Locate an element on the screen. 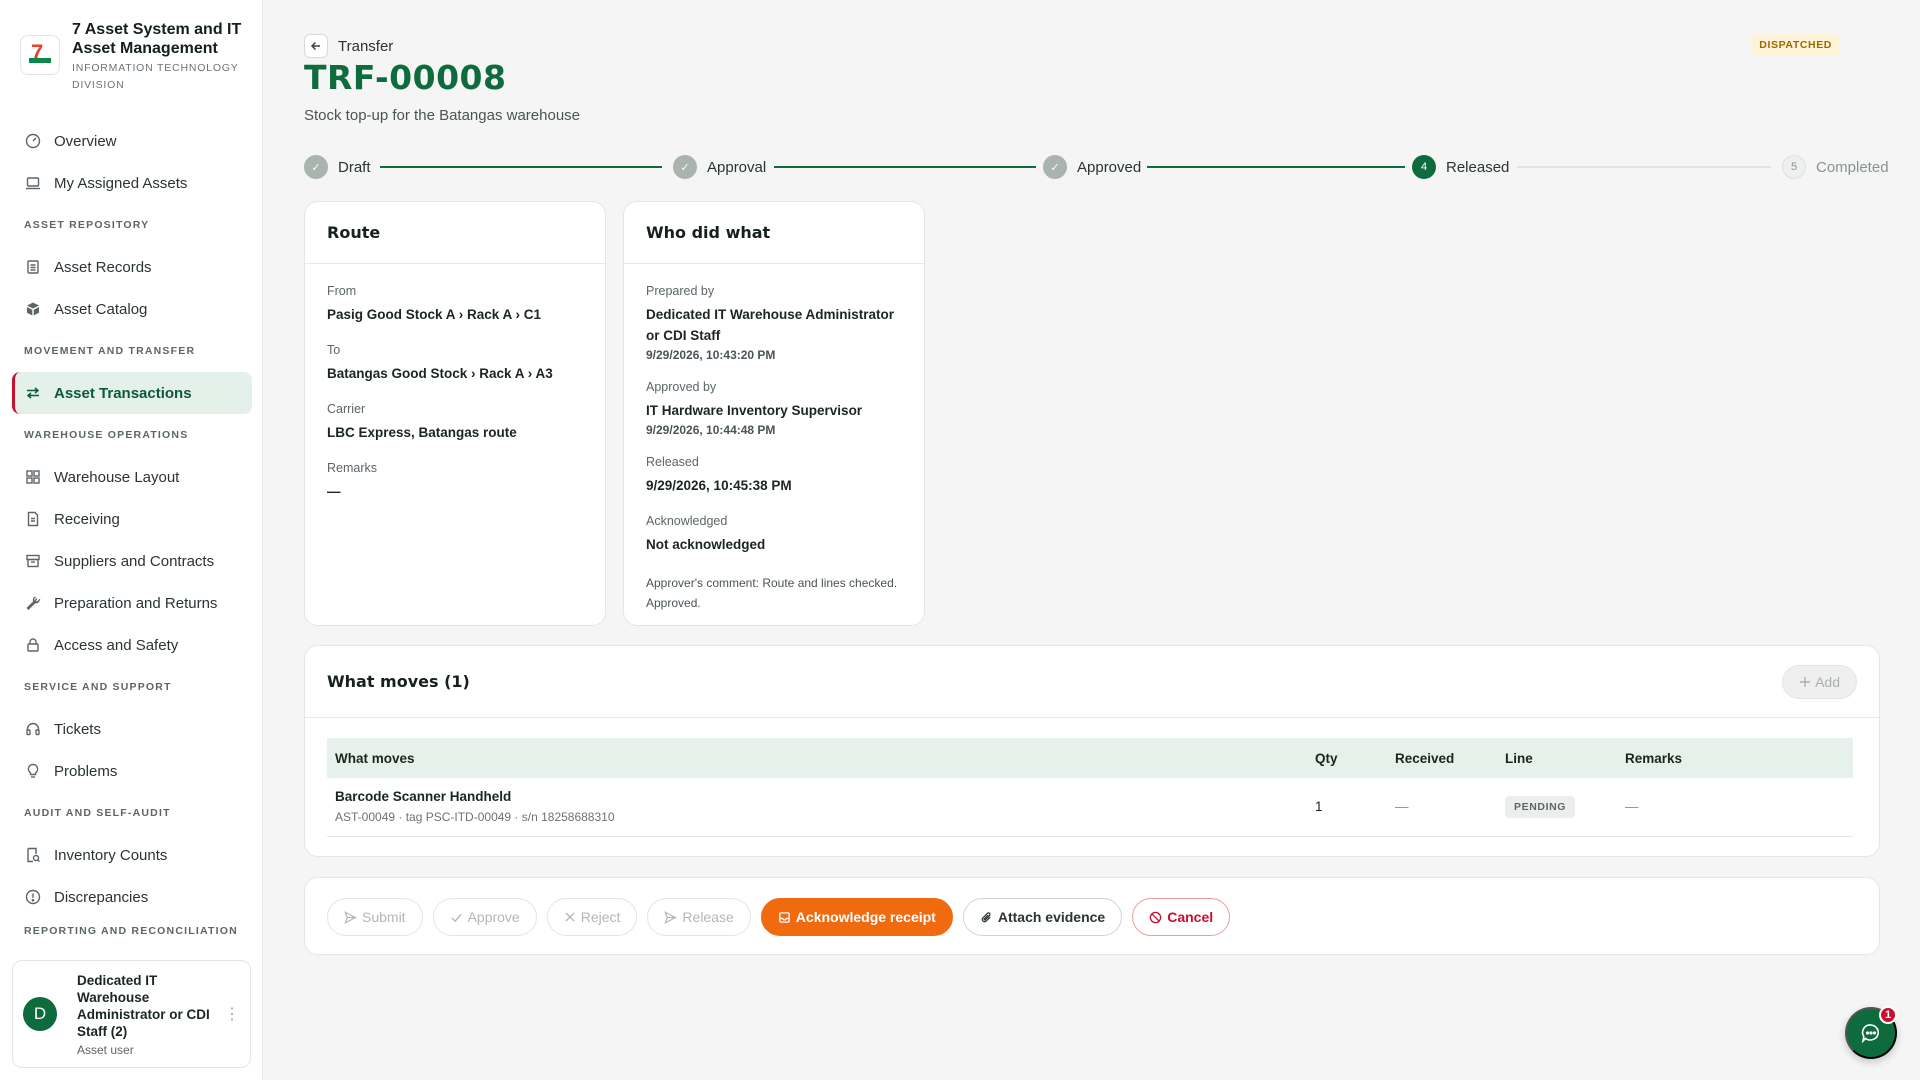  sidebar-item-my-assigned-assets: My Assigned Assets is located at coordinates (132, 183).